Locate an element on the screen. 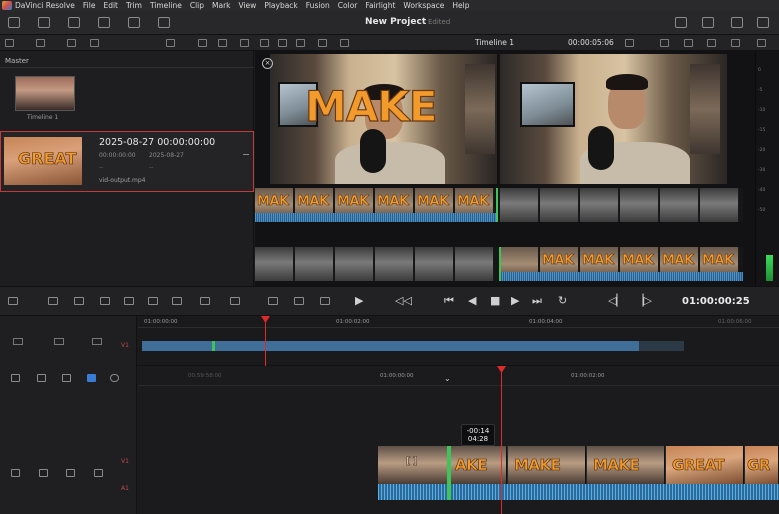 This screenshot has height=514, width=779. thumbnail-size-icon is located at coordinates (170, 43).